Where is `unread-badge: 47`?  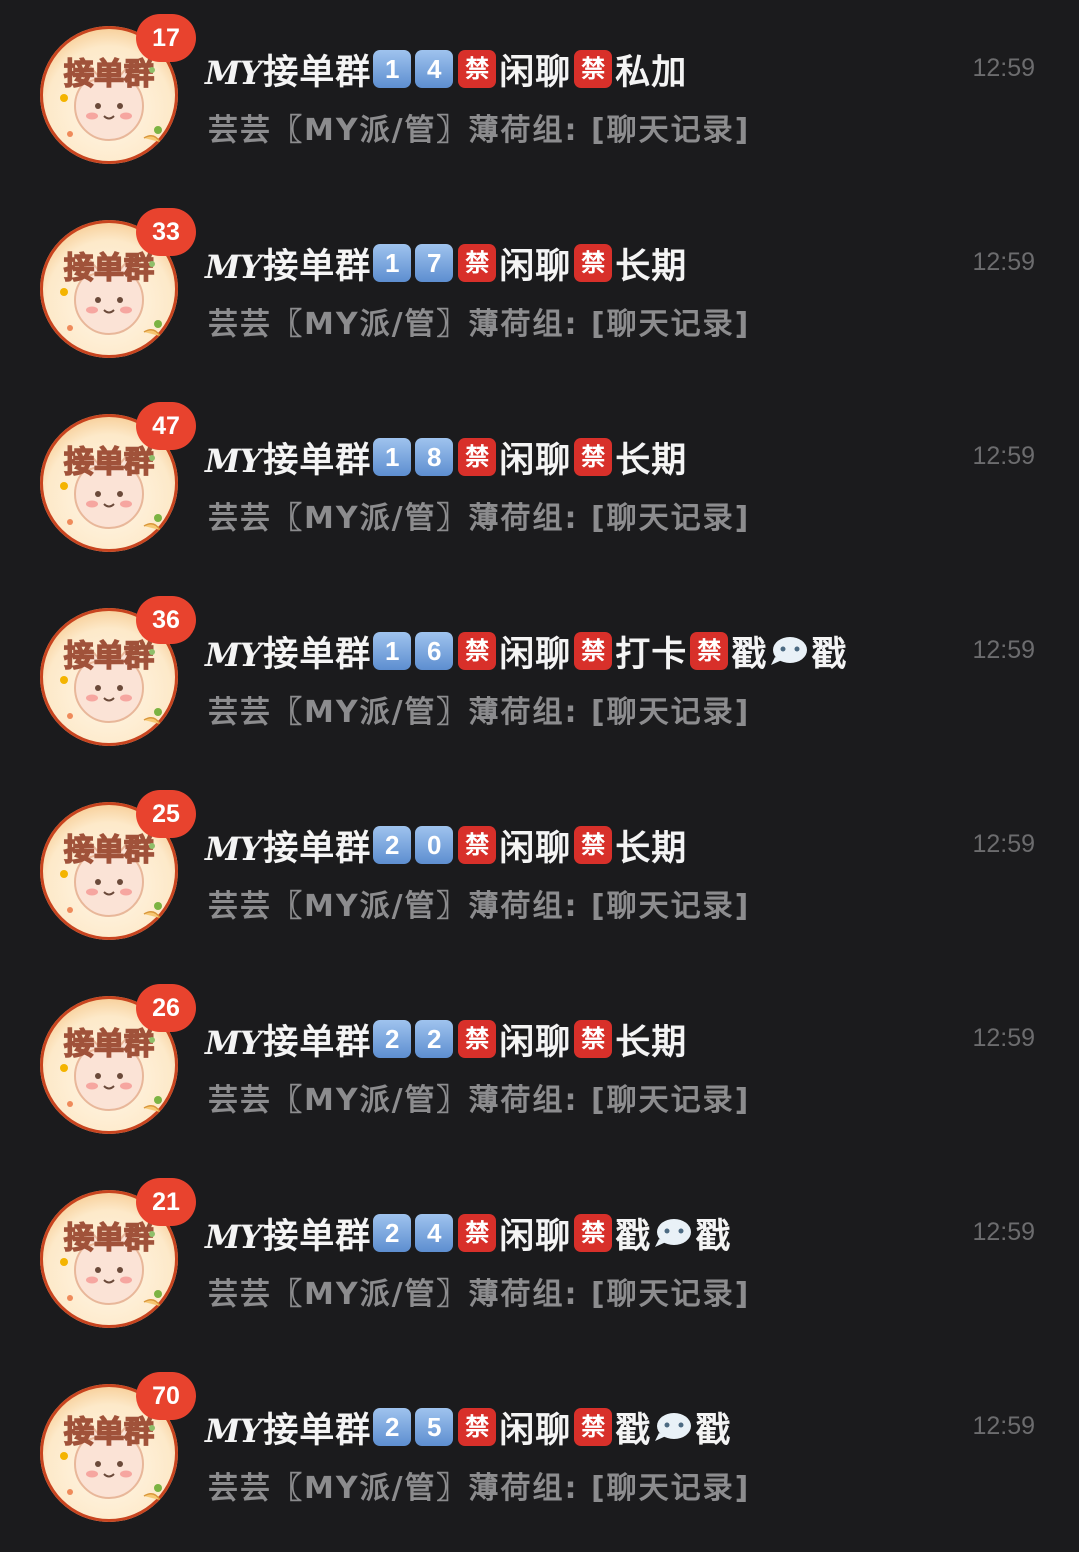
unread-badge: 47 is located at coordinates (166, 426).